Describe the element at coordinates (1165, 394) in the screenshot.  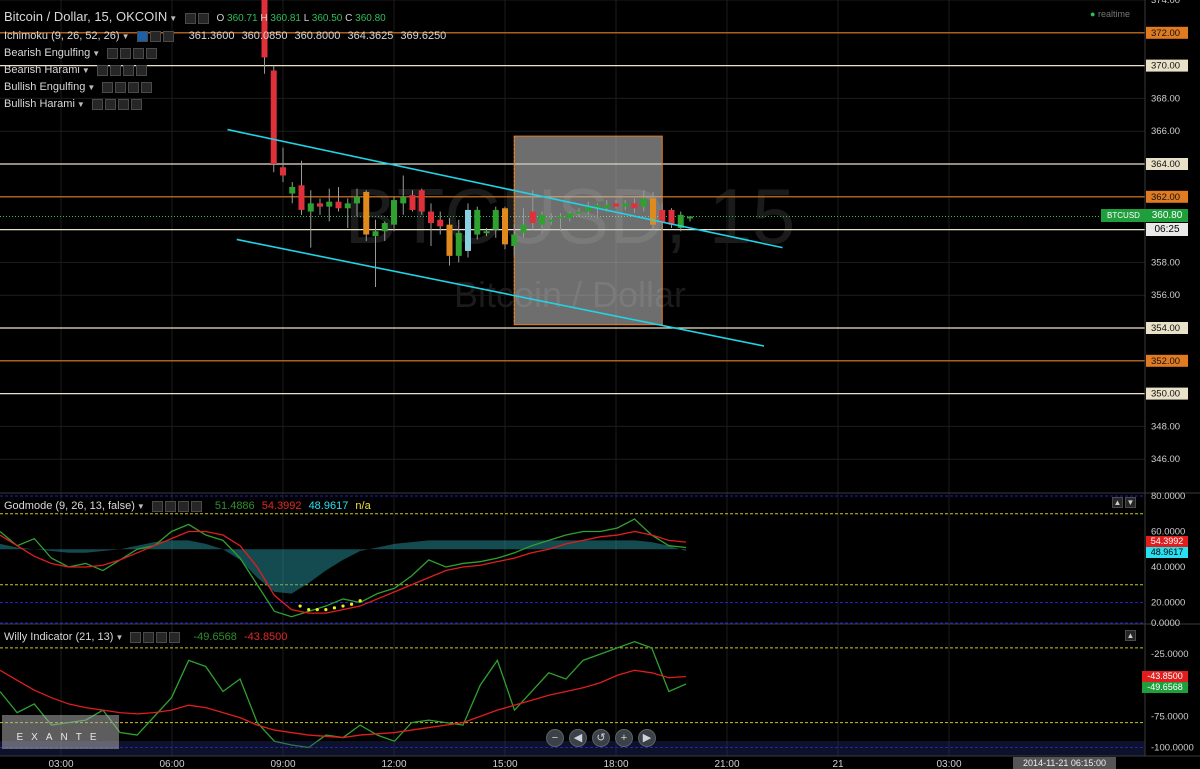
I see `level-price-label: 350.00` at that location.